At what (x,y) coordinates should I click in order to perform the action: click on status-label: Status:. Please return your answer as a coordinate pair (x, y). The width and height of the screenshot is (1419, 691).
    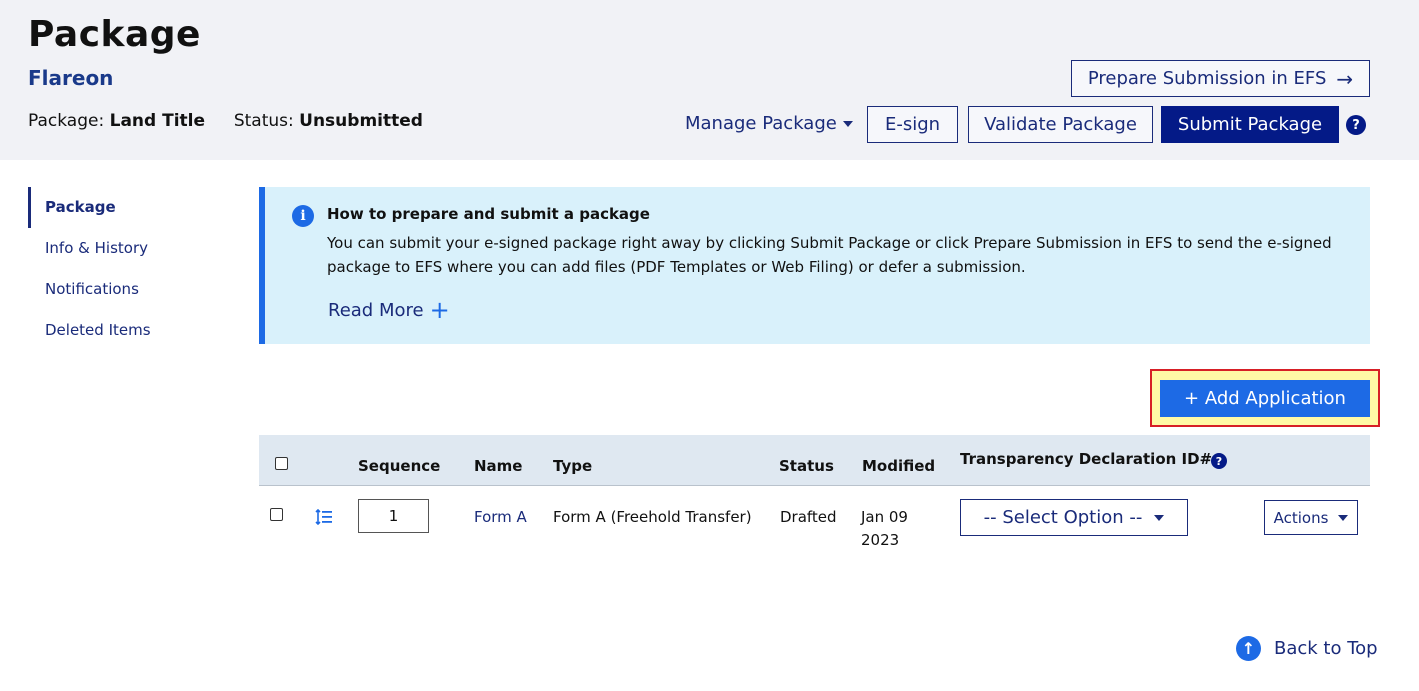
    Looking at the image, I should click on (263, 121).